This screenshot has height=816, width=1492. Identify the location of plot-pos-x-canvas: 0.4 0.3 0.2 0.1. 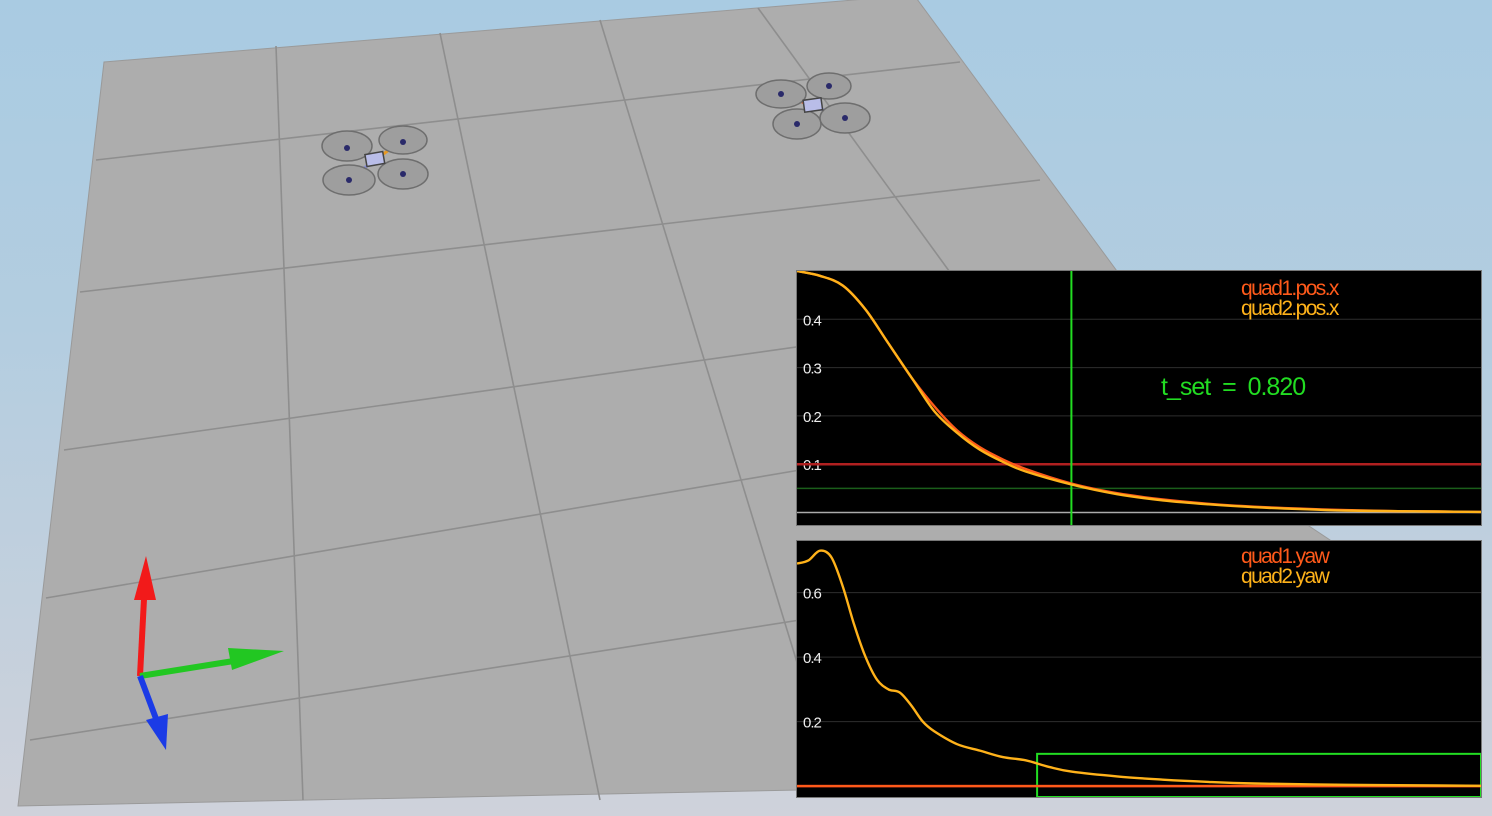
(1139, 398).